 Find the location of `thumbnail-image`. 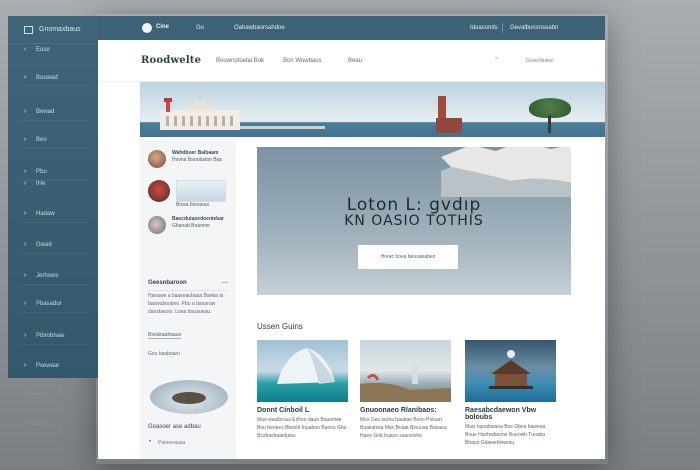

thumbnail-image is located at coordinates (201, 191).